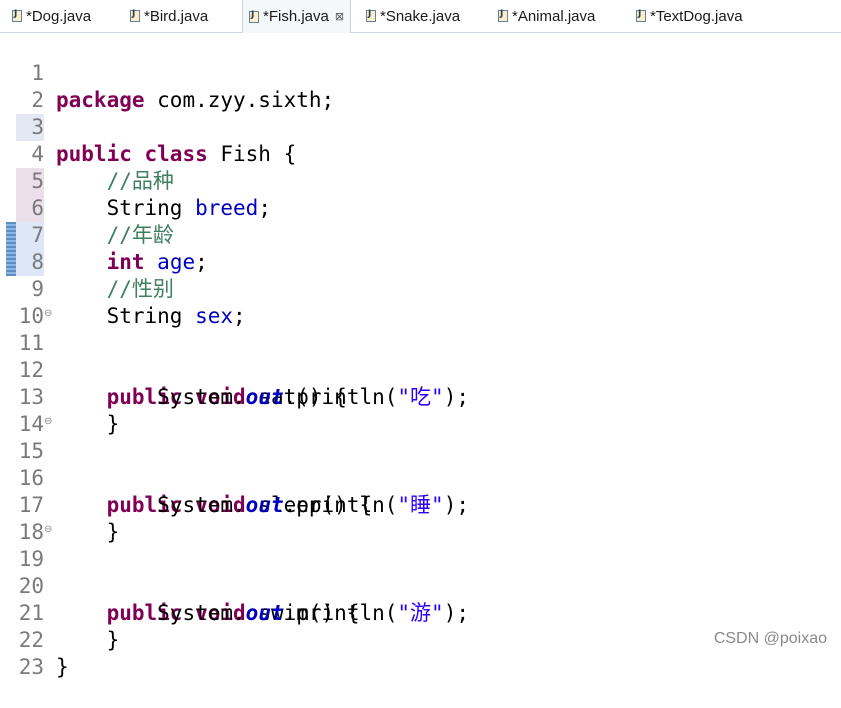 The height and width of the screenshot is (708, 841). Describe the element at coordinates (62, 667) in the screenshot. I see `code-text: }` at that location.